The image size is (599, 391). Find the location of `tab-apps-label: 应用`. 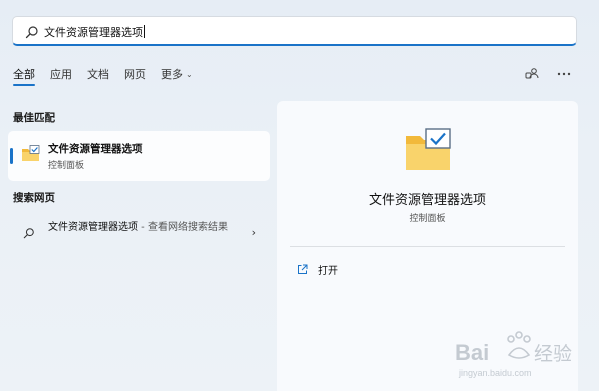

tab-apps-label: 应用 is located at coordinates (61, 74).